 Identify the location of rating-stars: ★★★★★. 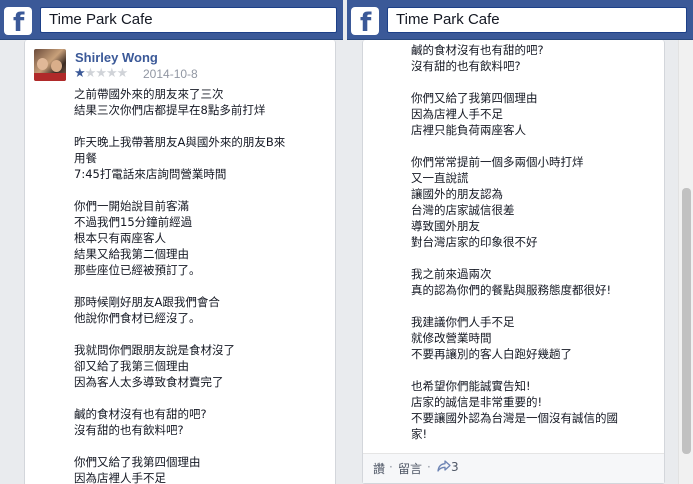
(101, 73).